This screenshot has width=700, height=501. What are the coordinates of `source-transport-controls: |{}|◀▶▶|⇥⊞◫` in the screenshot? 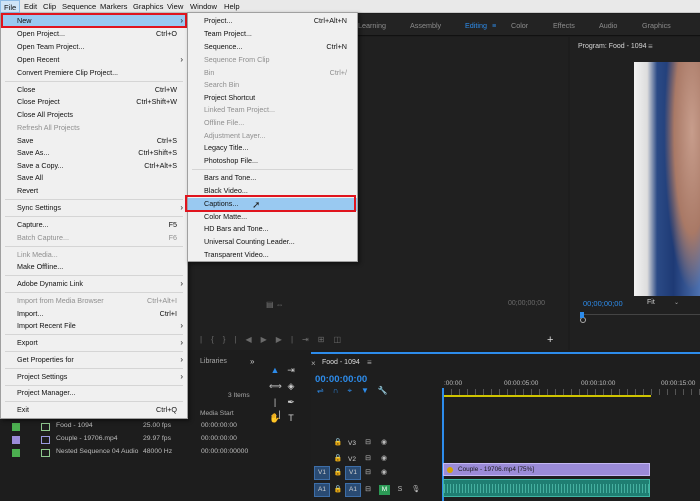 It's located at (275, 339).